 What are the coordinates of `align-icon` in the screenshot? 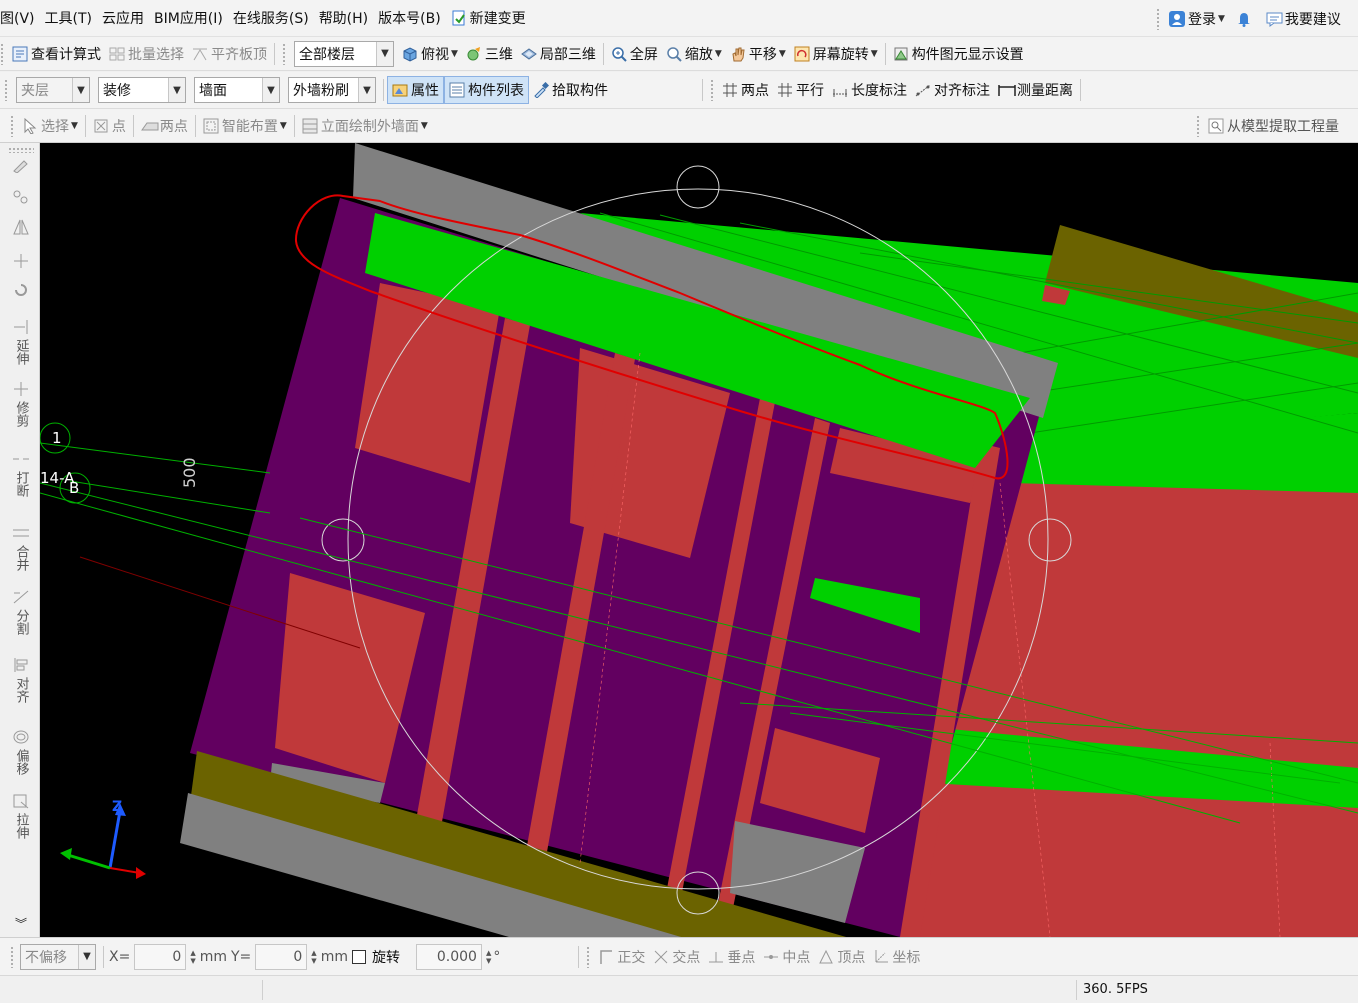 It's located at (21, 665).